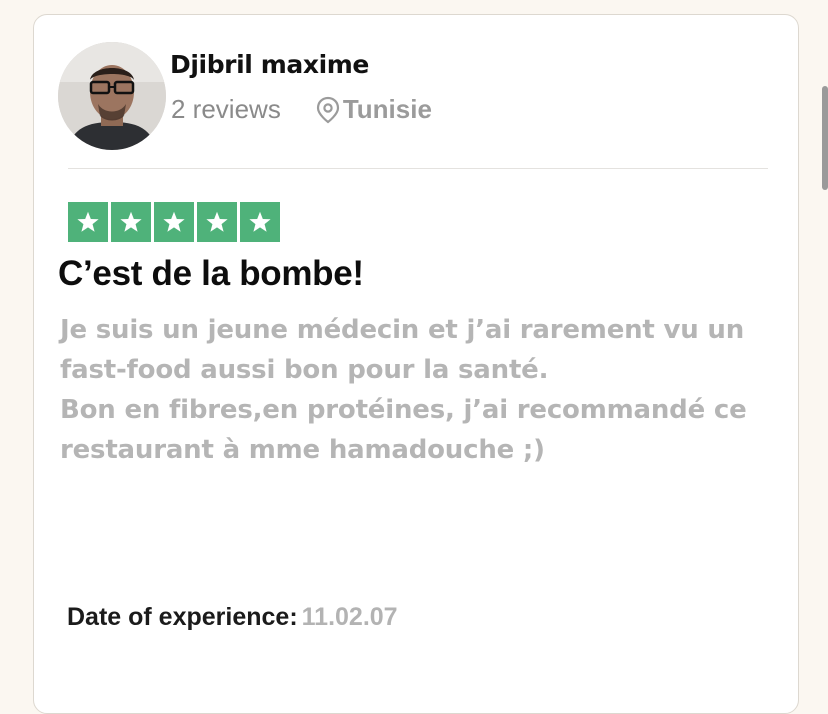 The width and height of the screenshot is (828, 714). I want to click on date-of-experience: Date of experience: 11.02.07, so click(232, 617).